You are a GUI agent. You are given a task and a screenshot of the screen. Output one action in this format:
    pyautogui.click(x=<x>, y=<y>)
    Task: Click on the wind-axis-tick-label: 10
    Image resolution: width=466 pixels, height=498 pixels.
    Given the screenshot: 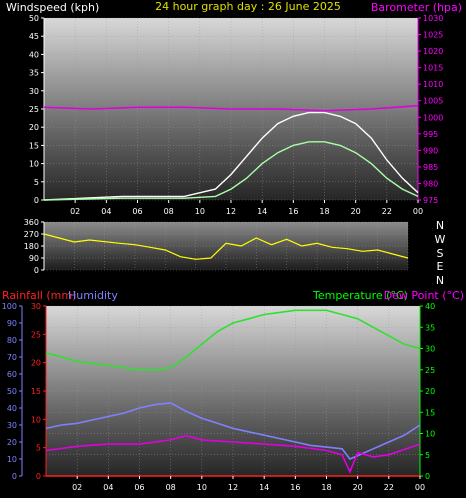 What is the action you would take?
    pyautogui.click(x=34, y=164)
    